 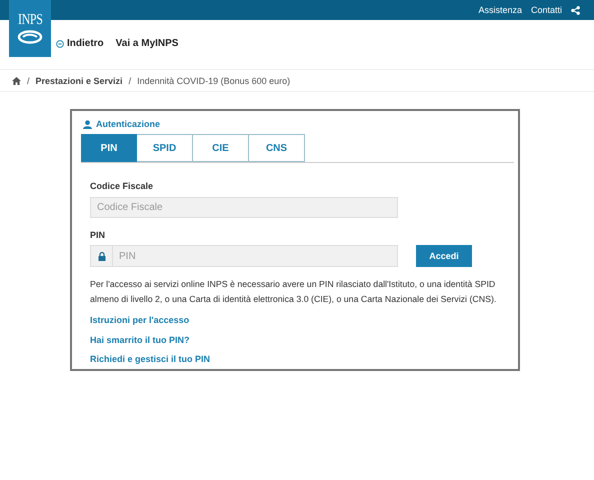 What do you see at coordinates (147, 43) in the screenshot?
I see `myinps-link: Vai a MyINPS` at bounding box center [147, 43].